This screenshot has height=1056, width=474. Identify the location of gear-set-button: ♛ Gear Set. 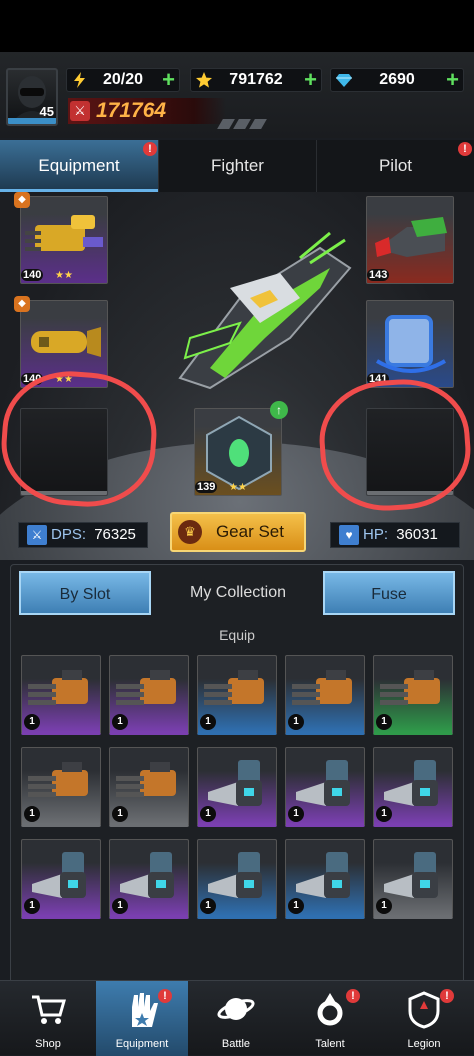
(238, 532).